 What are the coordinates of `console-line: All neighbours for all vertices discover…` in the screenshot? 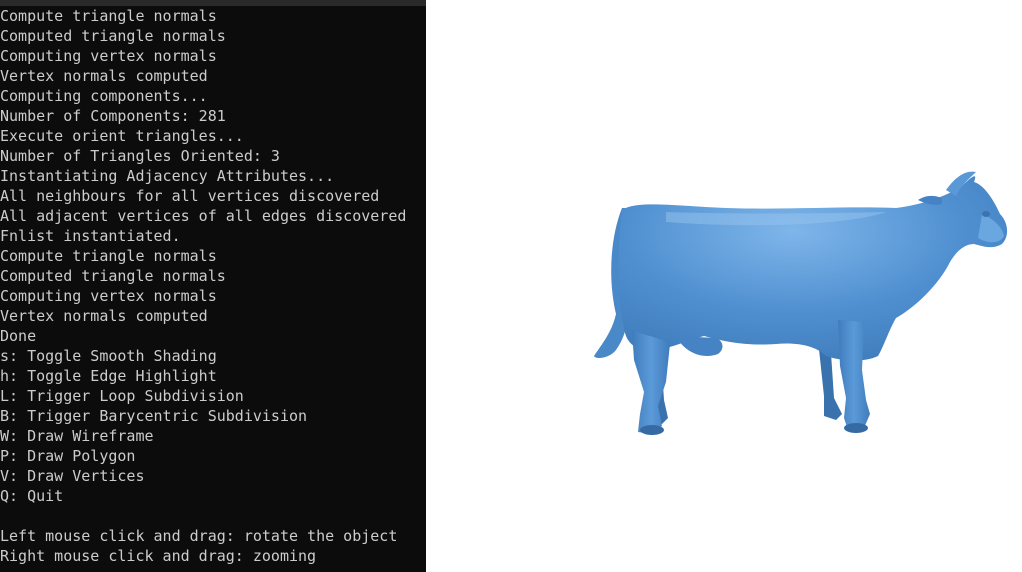 It's located at (190, 196).